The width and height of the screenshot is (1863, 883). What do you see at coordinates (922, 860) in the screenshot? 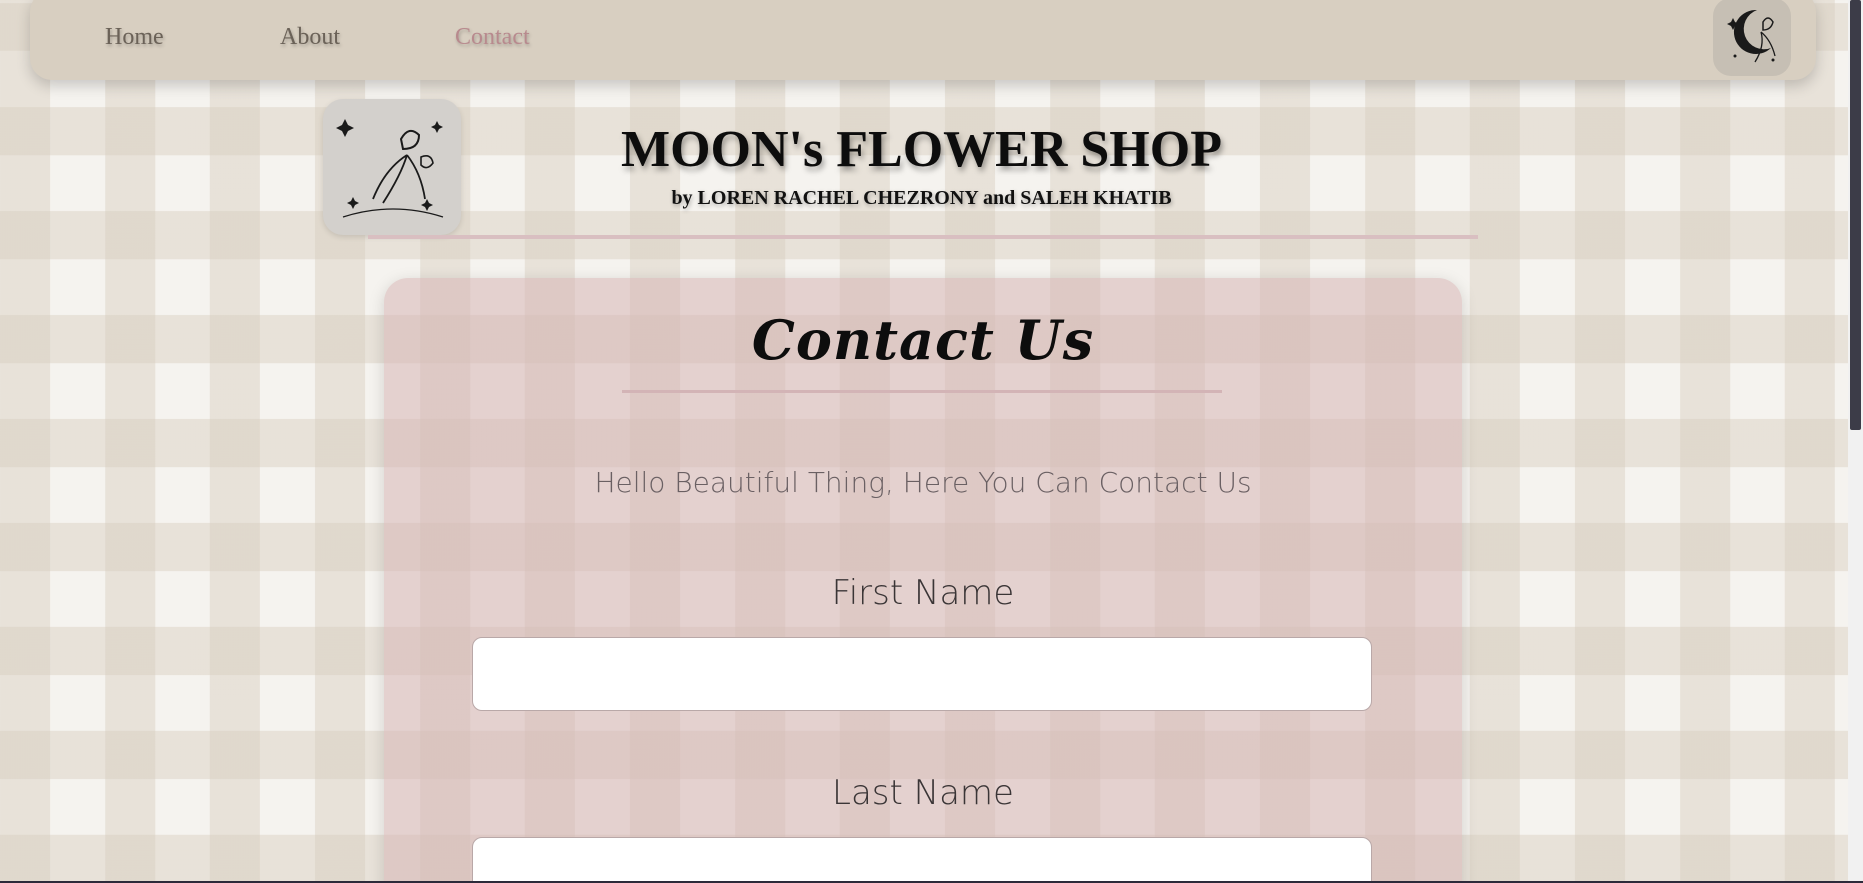
I see `last-name-input` at bounding box center [922, 860].